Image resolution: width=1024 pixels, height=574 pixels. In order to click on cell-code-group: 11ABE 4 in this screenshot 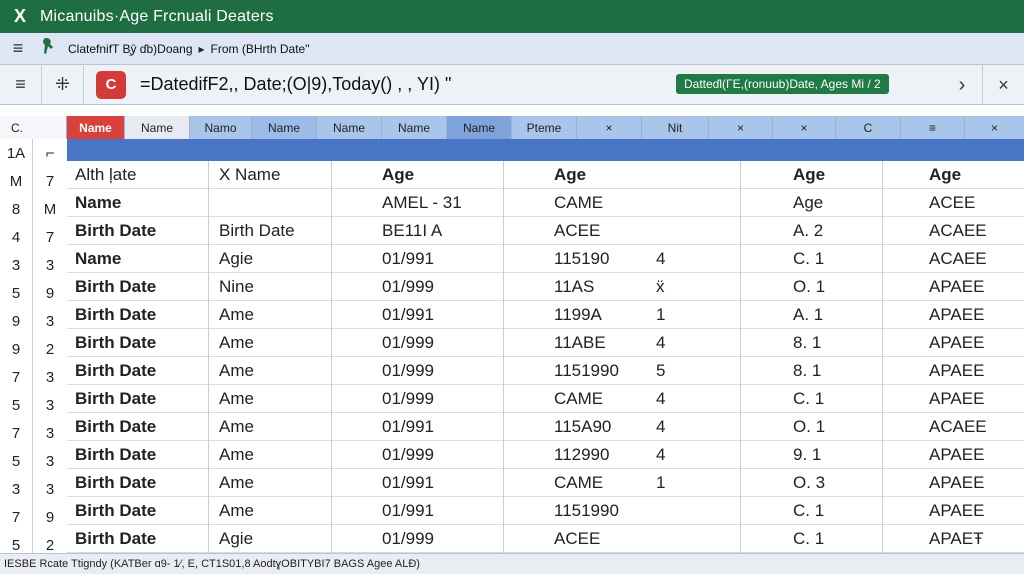, I will do `click(622, 343)`.